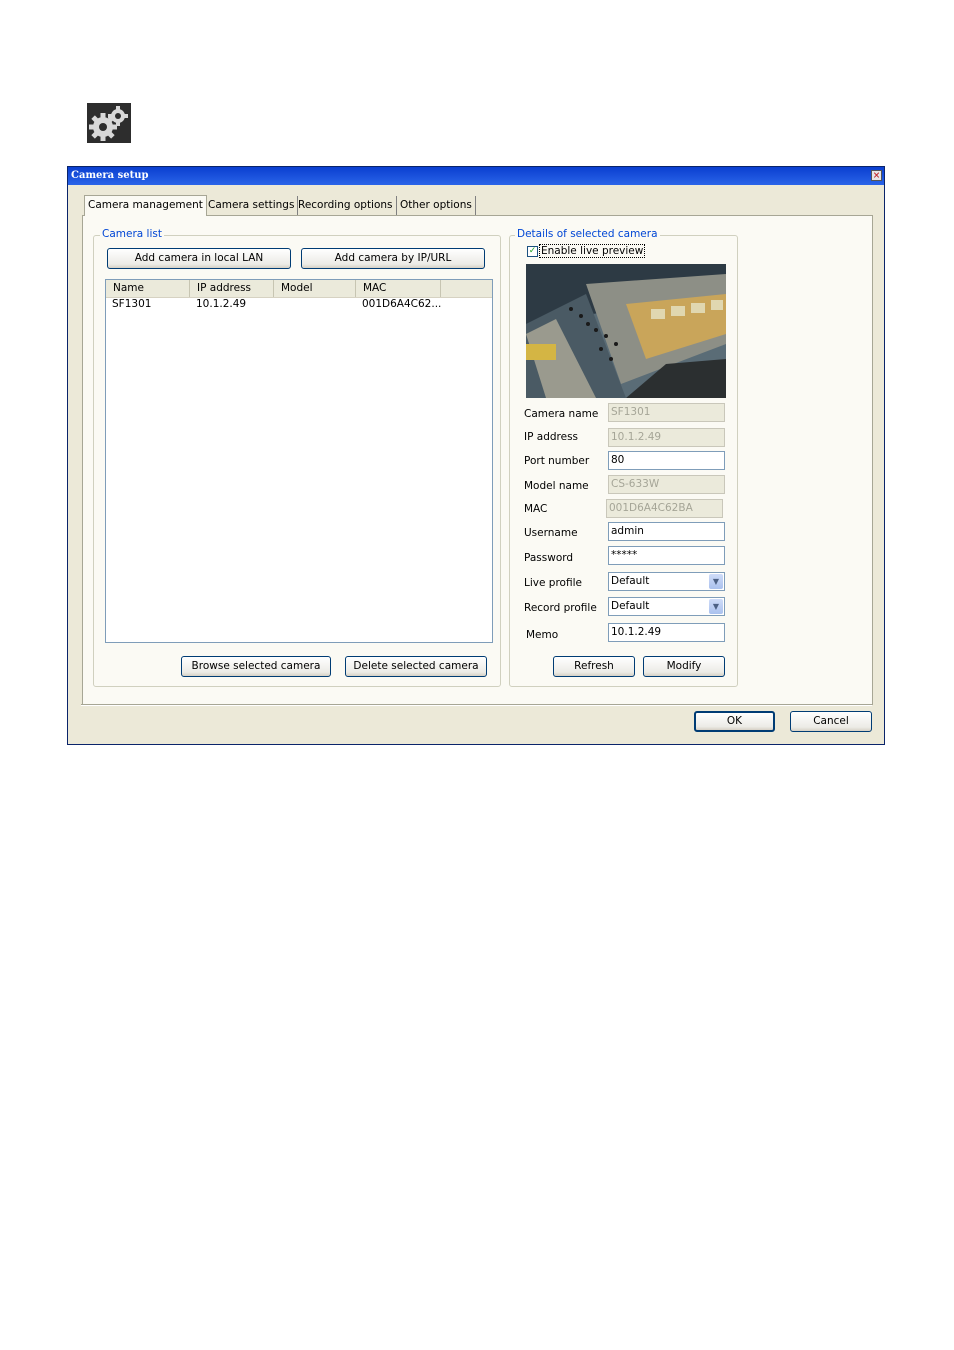 The image size is (954, 1350). Describe the element at coordinates (148, 288) in the screenshot. I see `column-header-name: Name` at that location.